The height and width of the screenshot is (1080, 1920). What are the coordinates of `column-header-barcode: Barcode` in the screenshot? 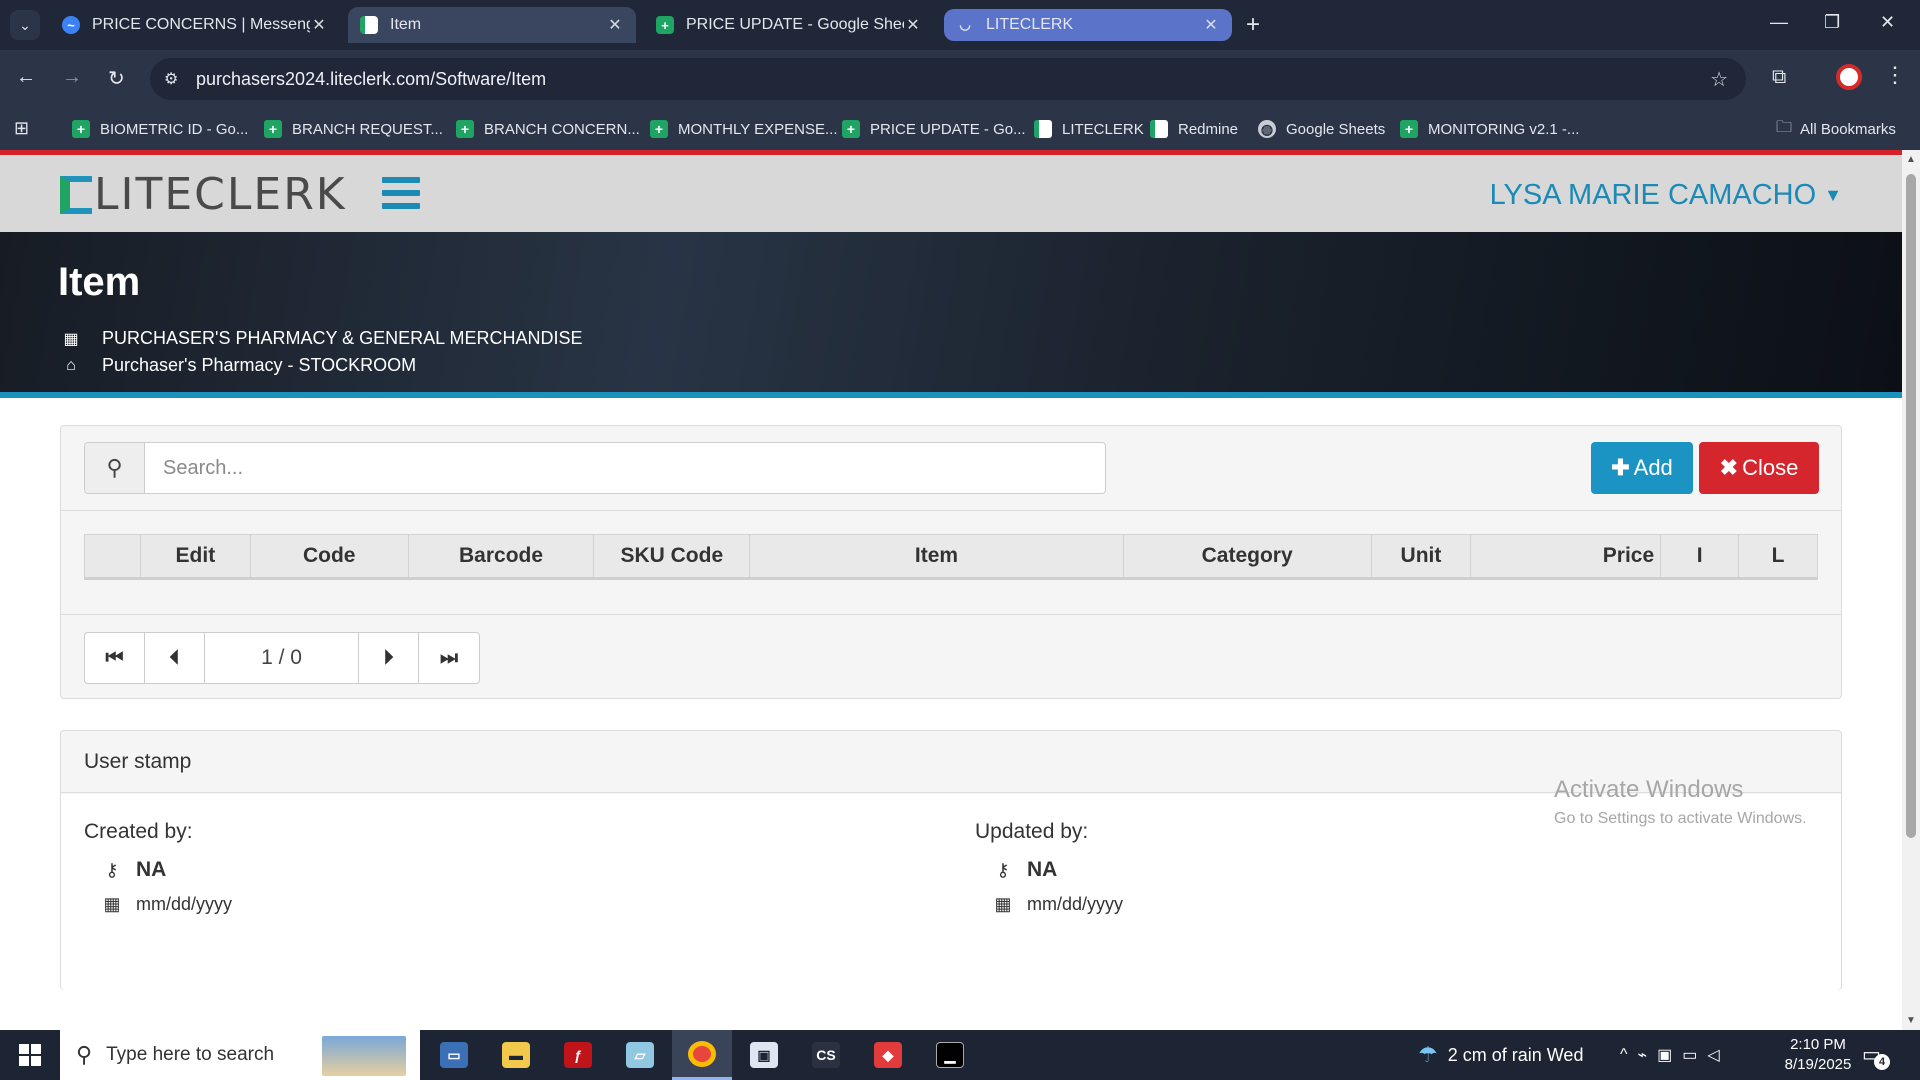 It's located at (502, 556).